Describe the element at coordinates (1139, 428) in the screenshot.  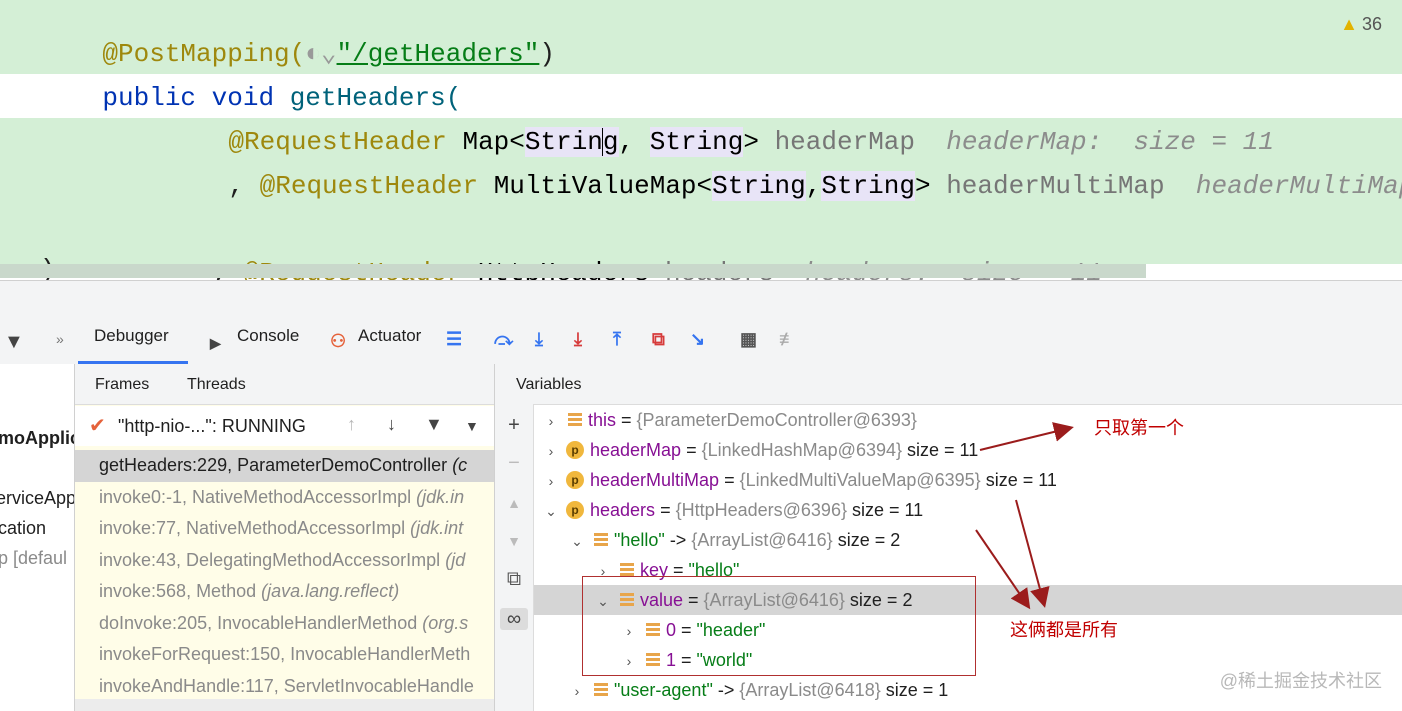
I see `annotation-first-only: 只取第一个` at that location.